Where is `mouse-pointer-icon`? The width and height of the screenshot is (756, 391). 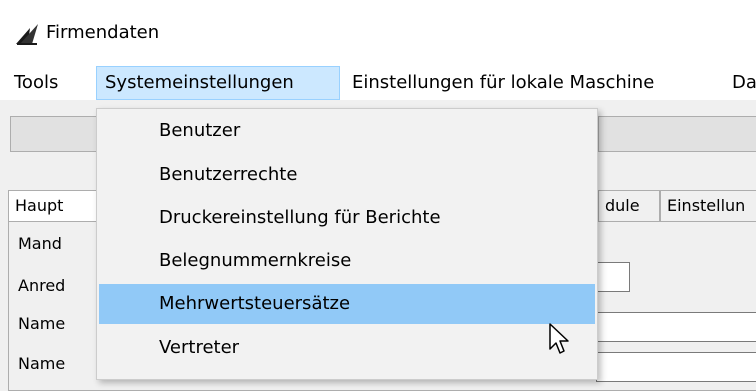
mouse-pointer-icon is located at coordinates (559, 338).